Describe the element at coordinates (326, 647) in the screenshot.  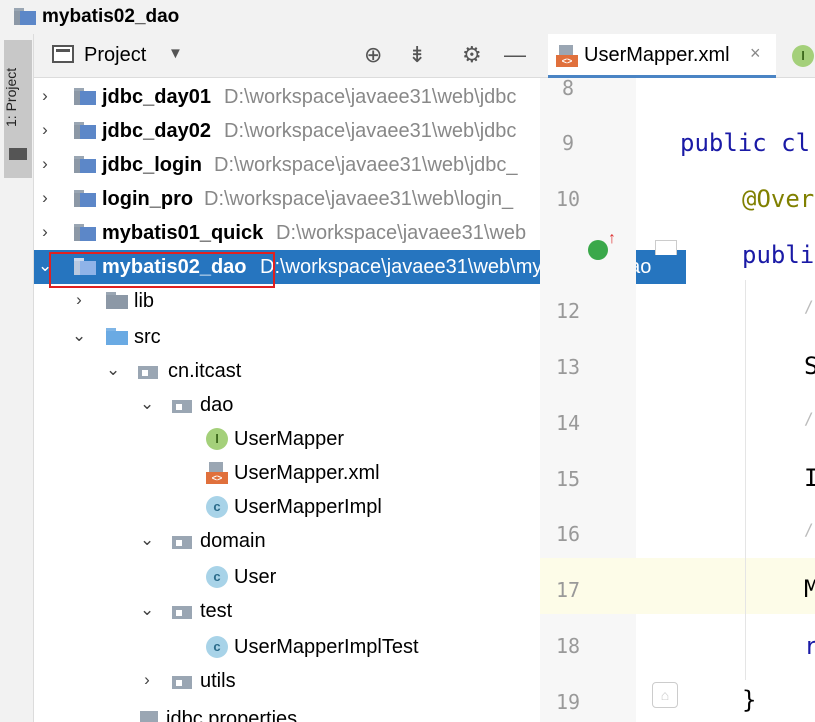
I see `tree-label: UserMapperImplTest` at that location.